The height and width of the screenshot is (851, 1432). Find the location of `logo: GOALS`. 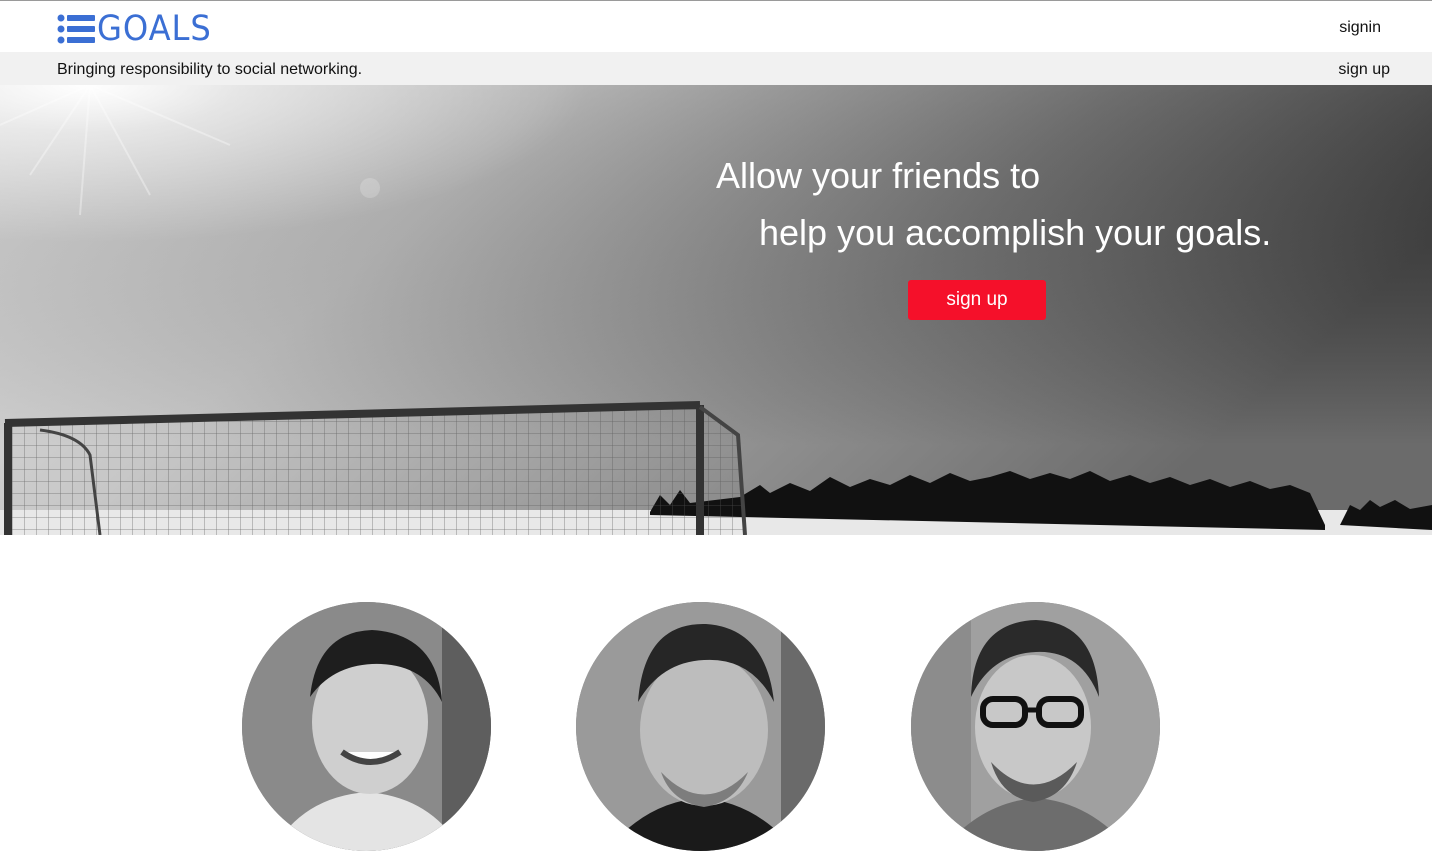

logo: GOALS is located at coordinates (139, 29).